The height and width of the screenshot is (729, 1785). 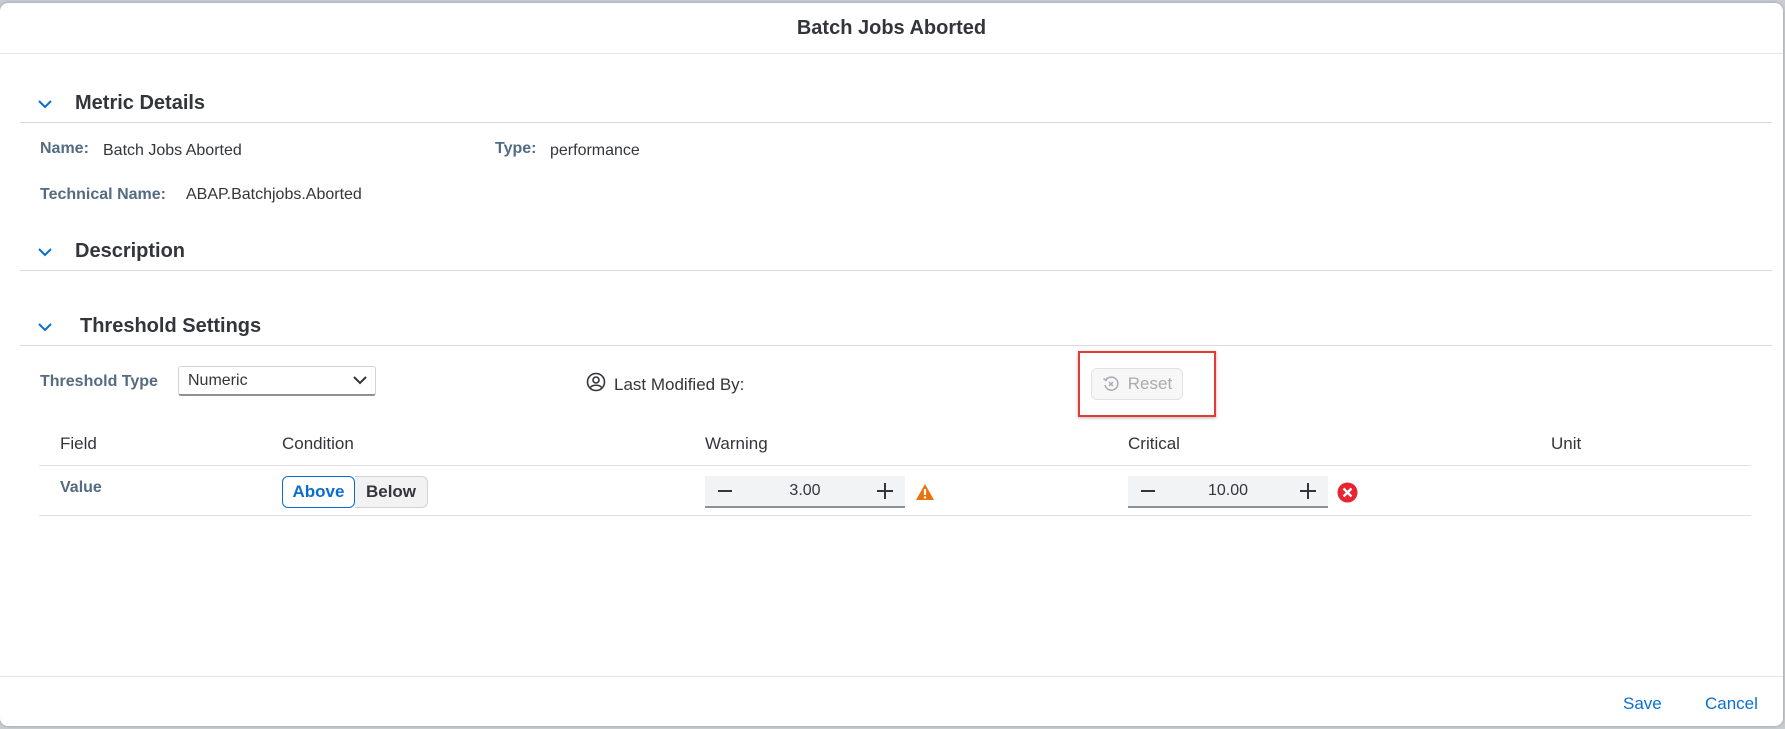 I want to click on critical-value: 10.00, so click(x=1228, y=491).